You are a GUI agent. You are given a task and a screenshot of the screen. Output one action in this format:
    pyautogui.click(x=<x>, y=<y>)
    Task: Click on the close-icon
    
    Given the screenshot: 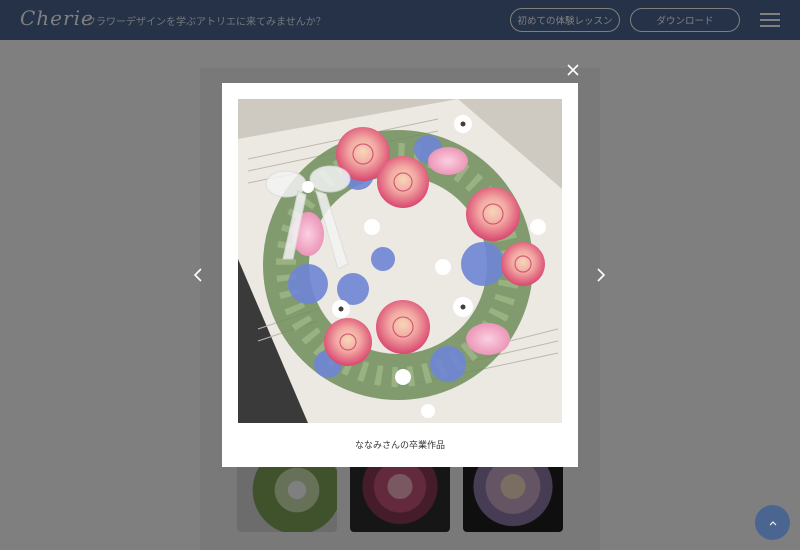 What is the action you would take?
    pyautogui.click(x=573, y=70)
    